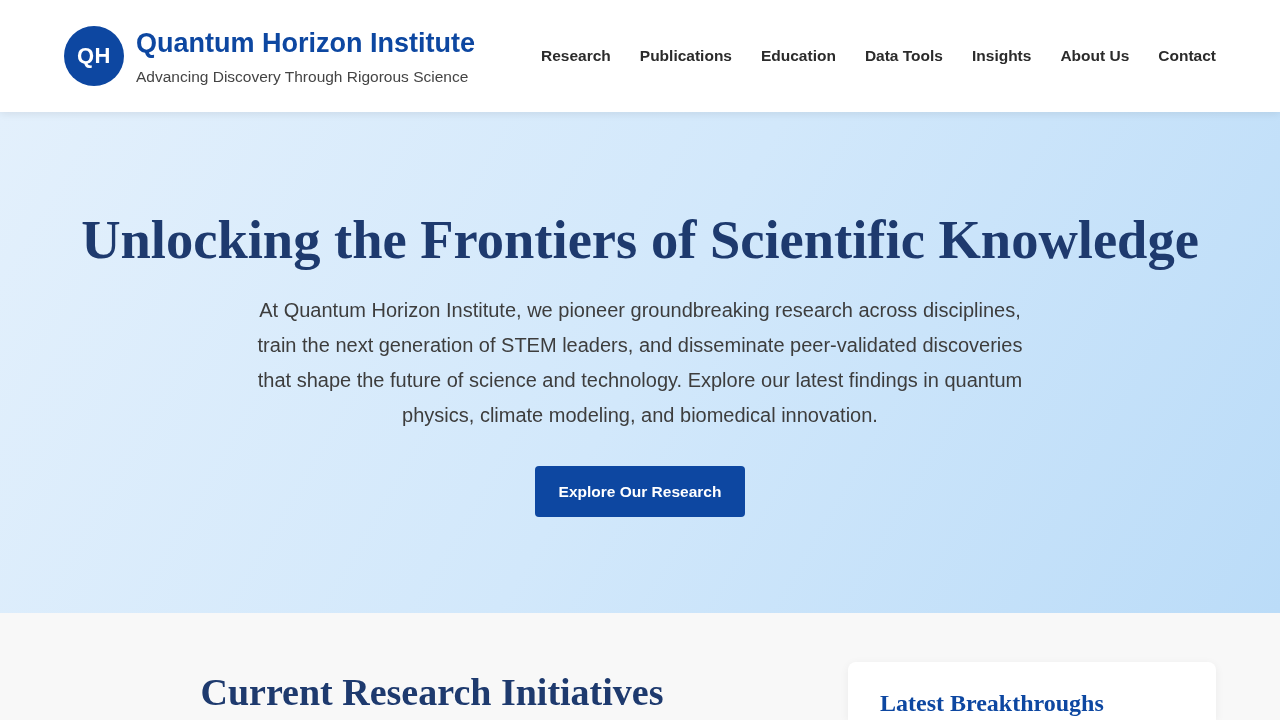 Image resolution: width=1280 pixels, height=720 pixels. Describe the element at coordinates (798, 56) in the screenshot. I see `nav-link: Education` at that location.